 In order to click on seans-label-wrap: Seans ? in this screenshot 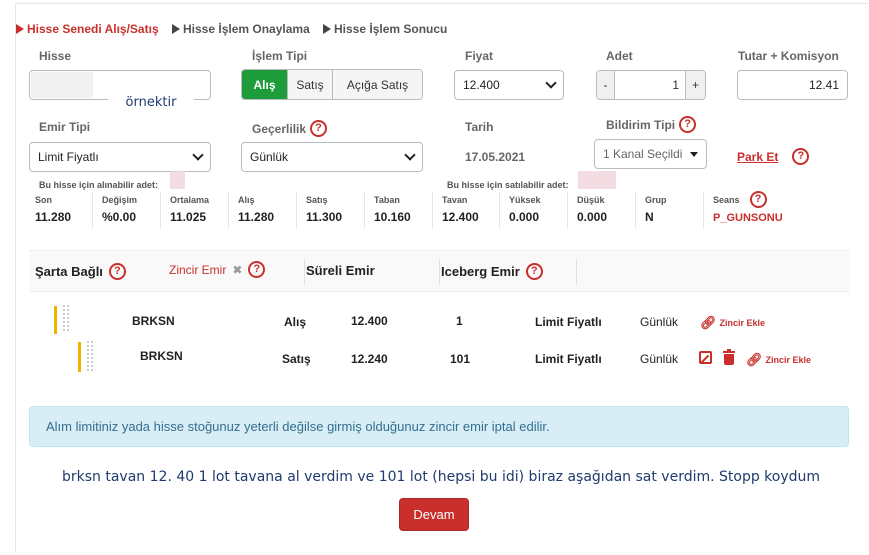, I will do `click(740, 199)`.